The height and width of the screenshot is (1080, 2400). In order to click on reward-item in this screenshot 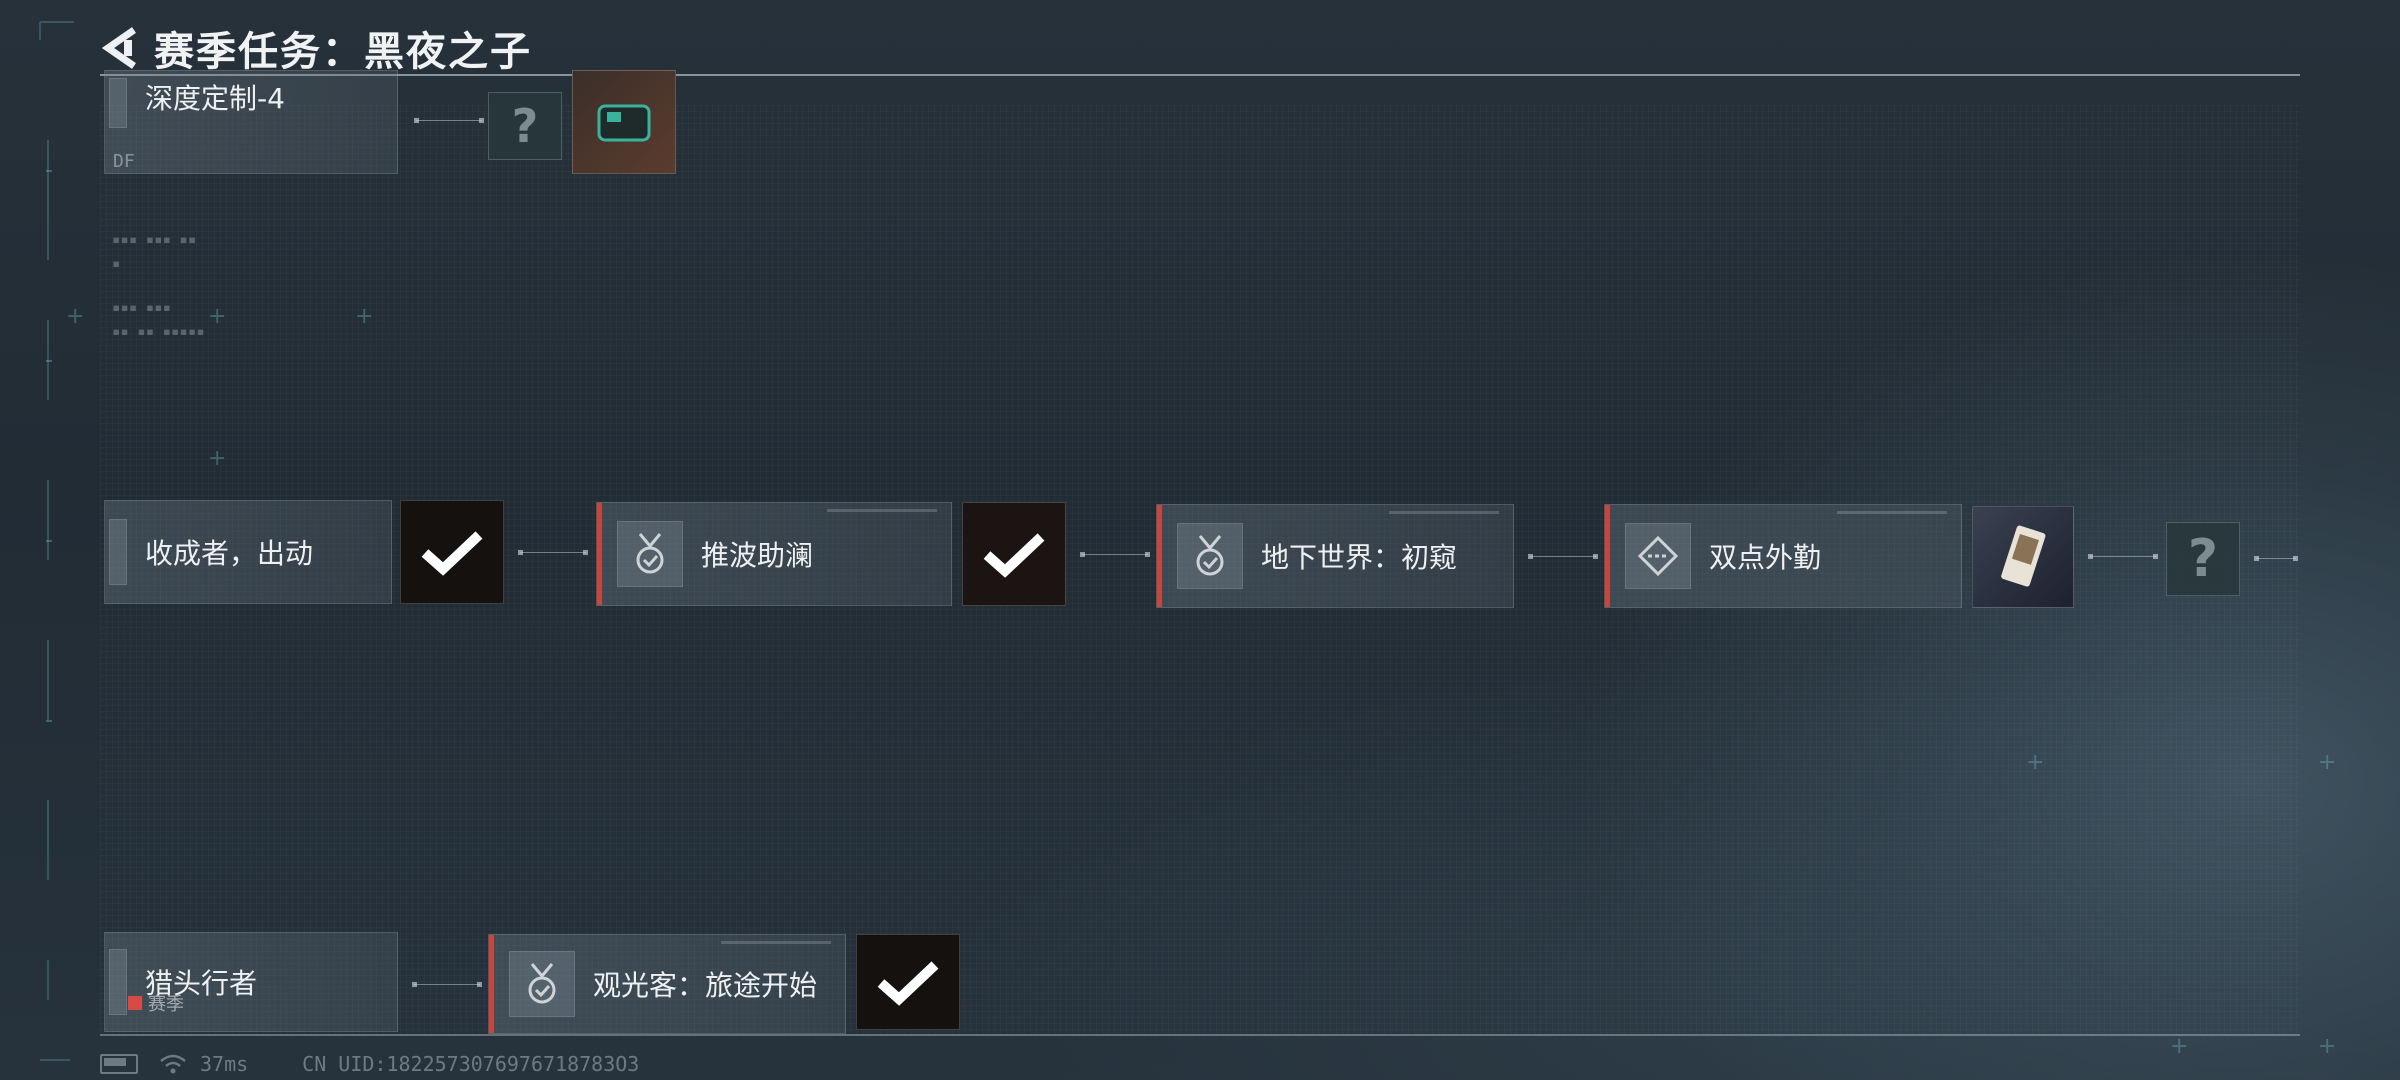, I will do `click(624, 122)`.